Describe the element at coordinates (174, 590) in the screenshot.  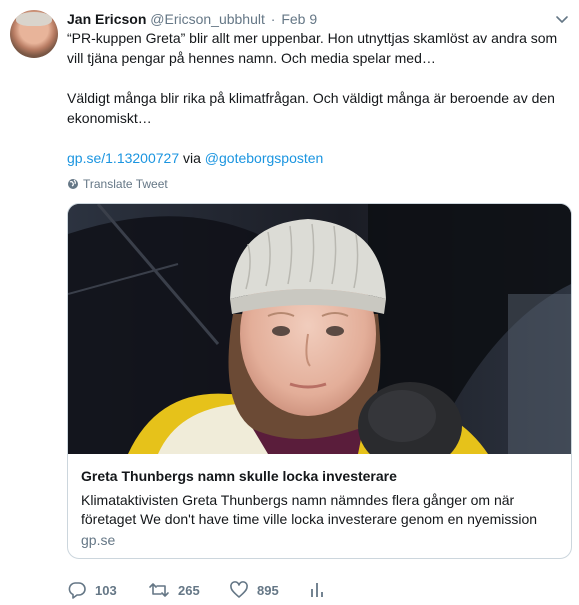
I see `retweet-button: 265` at that location.